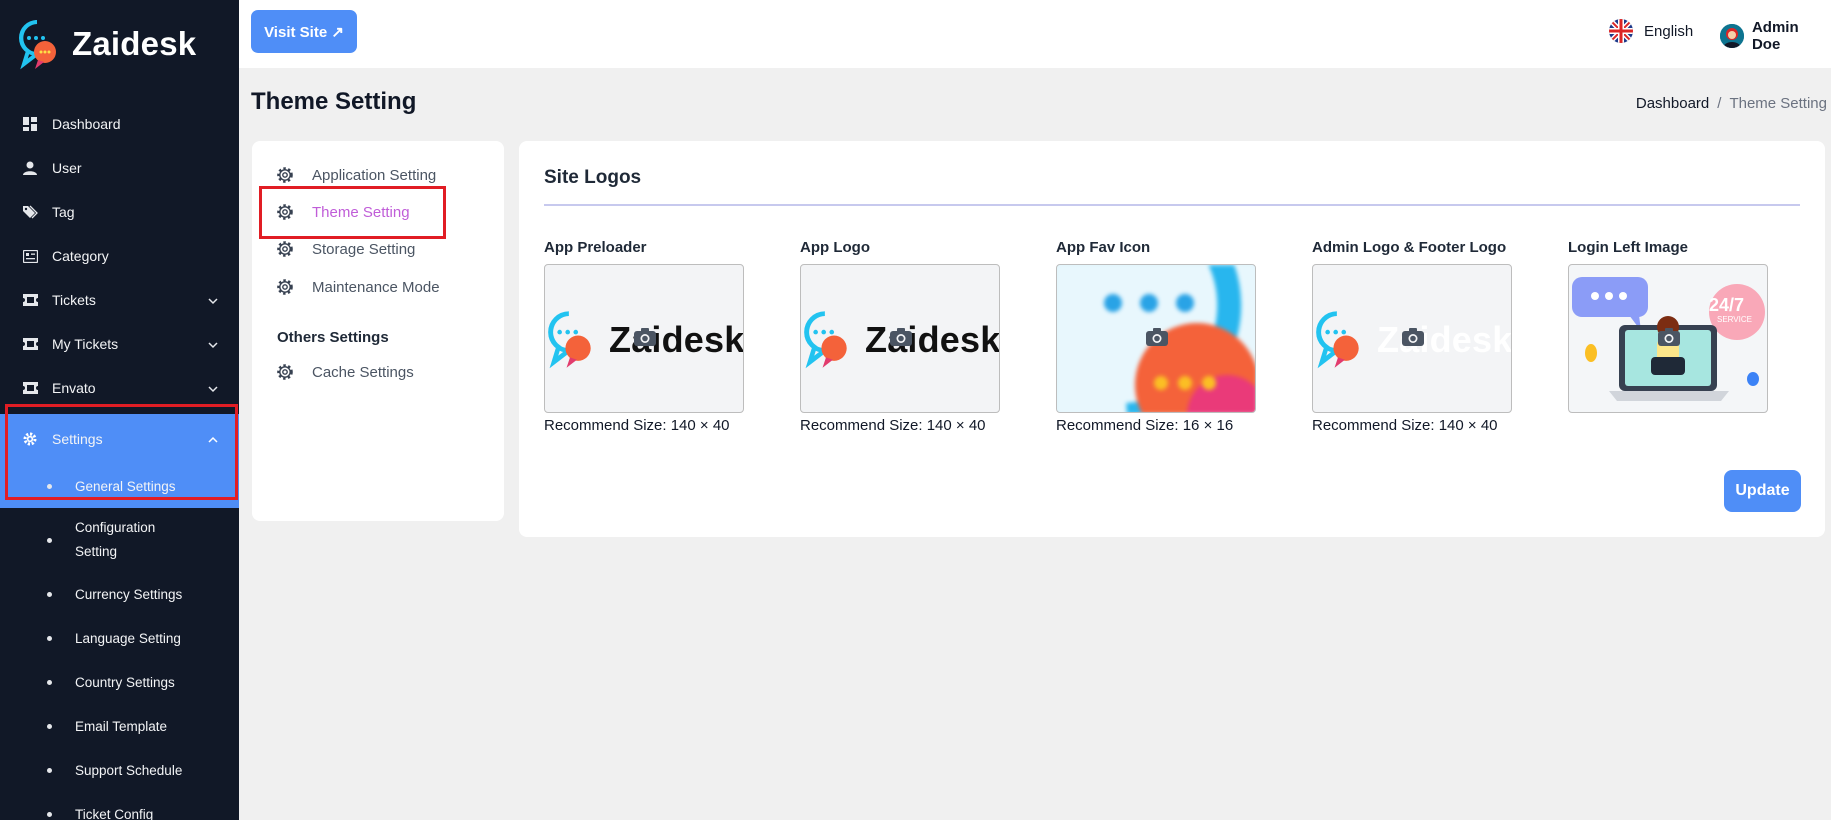  What do you see at coordinates (374, 175) in the screenshot?
I see `menu-item-label: Application Setting` at bounding box center [374, 175].